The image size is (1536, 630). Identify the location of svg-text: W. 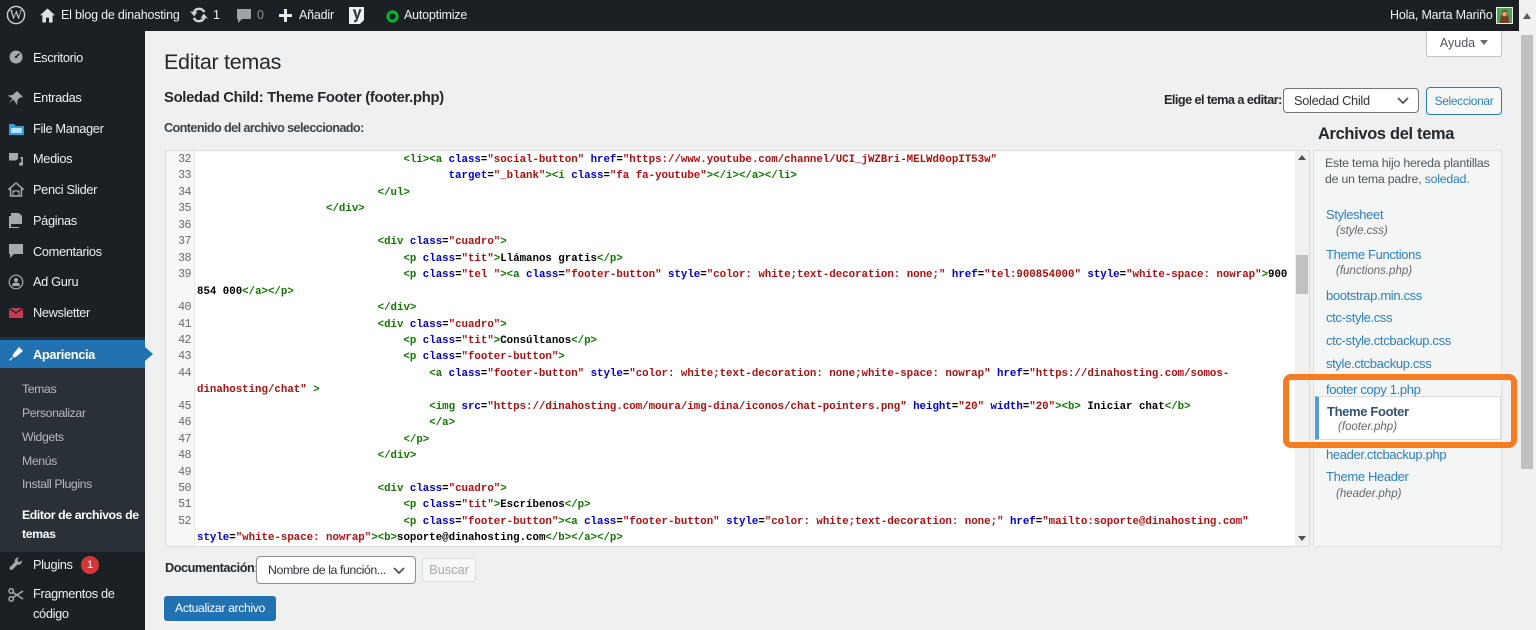
(16, 14).